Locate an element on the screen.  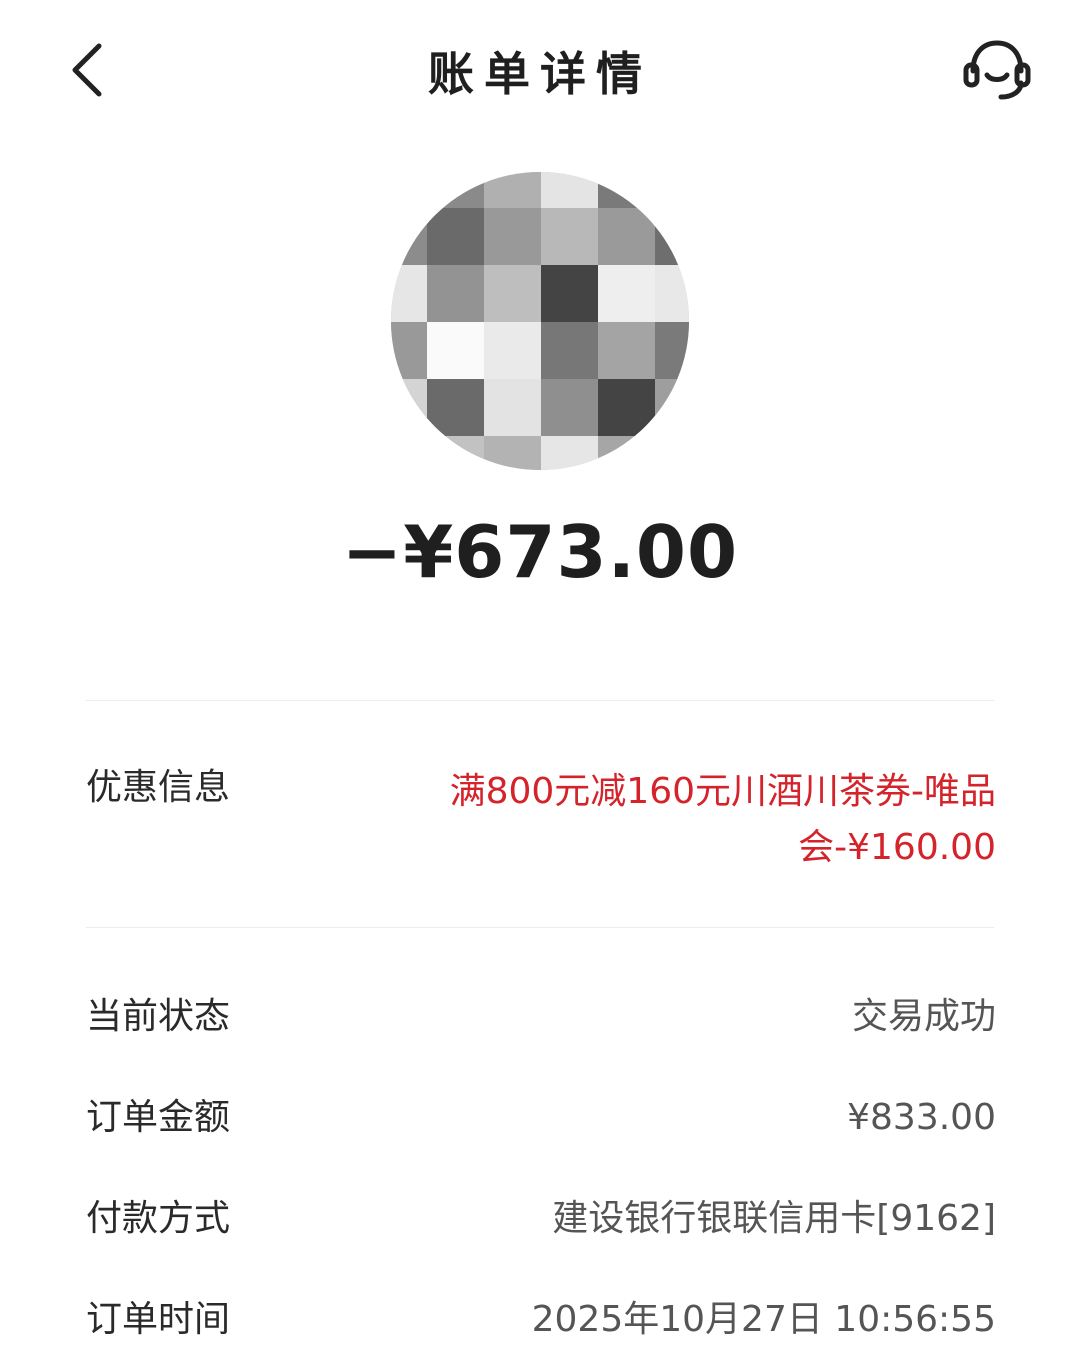
discount-label: 优惠信息 is located at coordinates (158, 787).